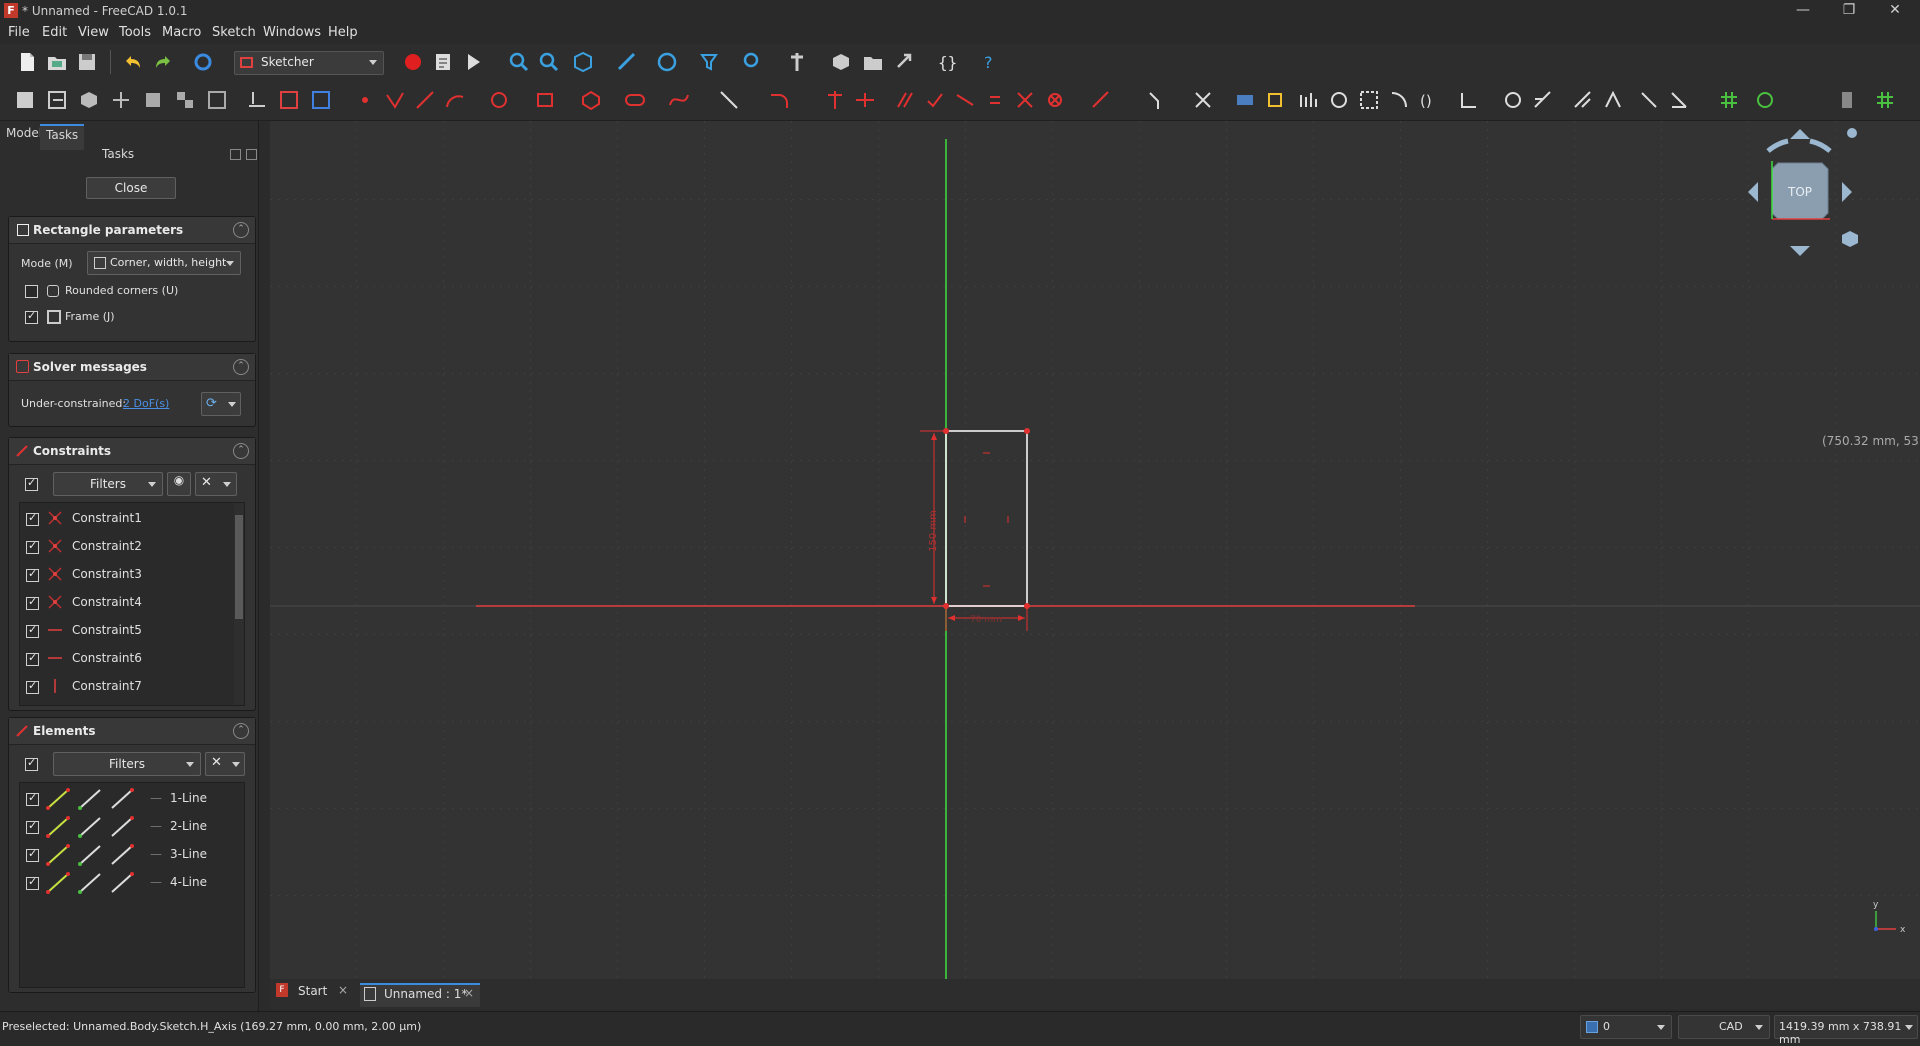  What do you see at coordinates (1679, 100) in the screenshot?
I see `select-conflicting-icon` at bounding box center [1679, 100].